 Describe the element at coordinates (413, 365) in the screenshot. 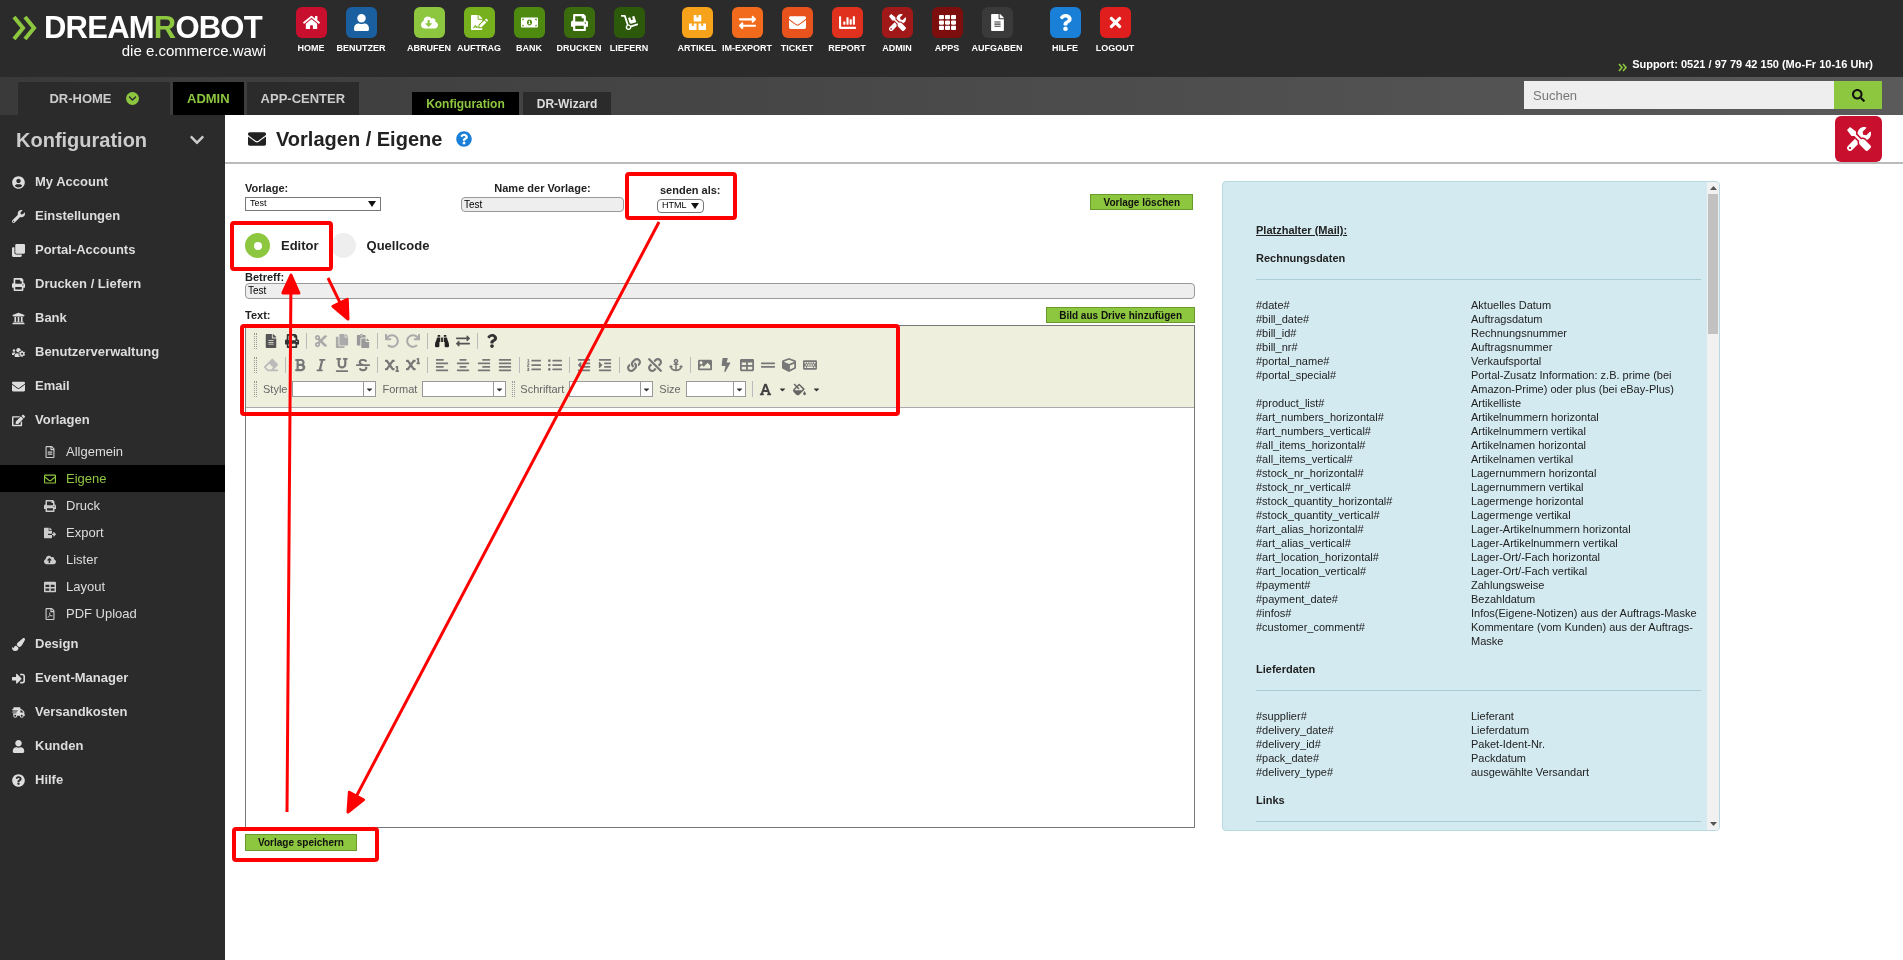

I see `superscript-icon` at that location.